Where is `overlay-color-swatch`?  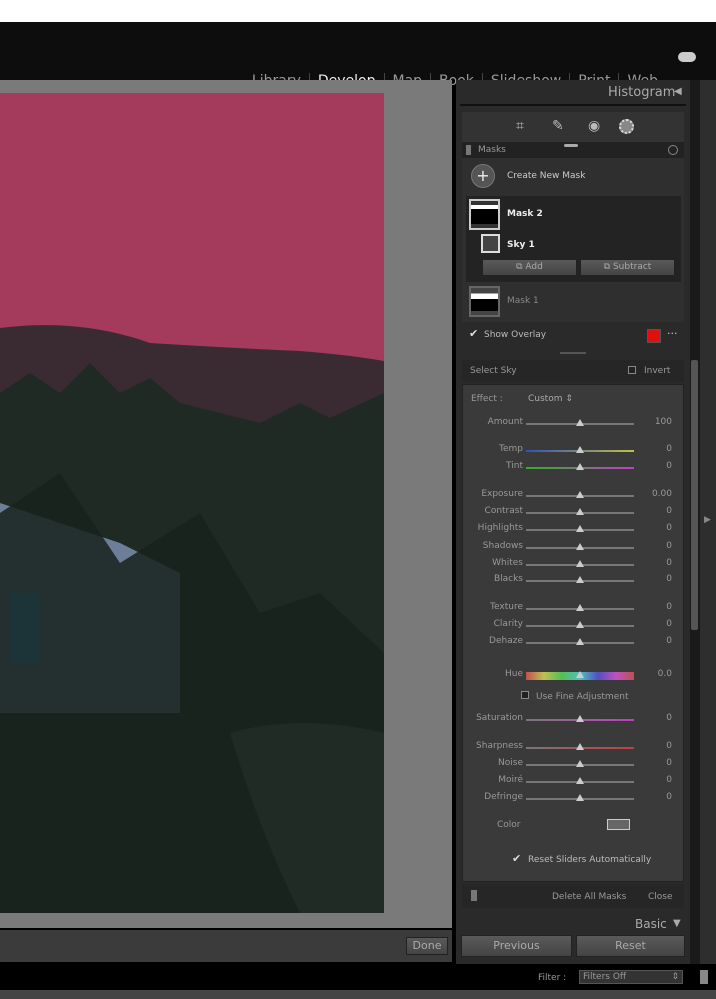 overlay-color-swatch is located at coordinates (654, 336).